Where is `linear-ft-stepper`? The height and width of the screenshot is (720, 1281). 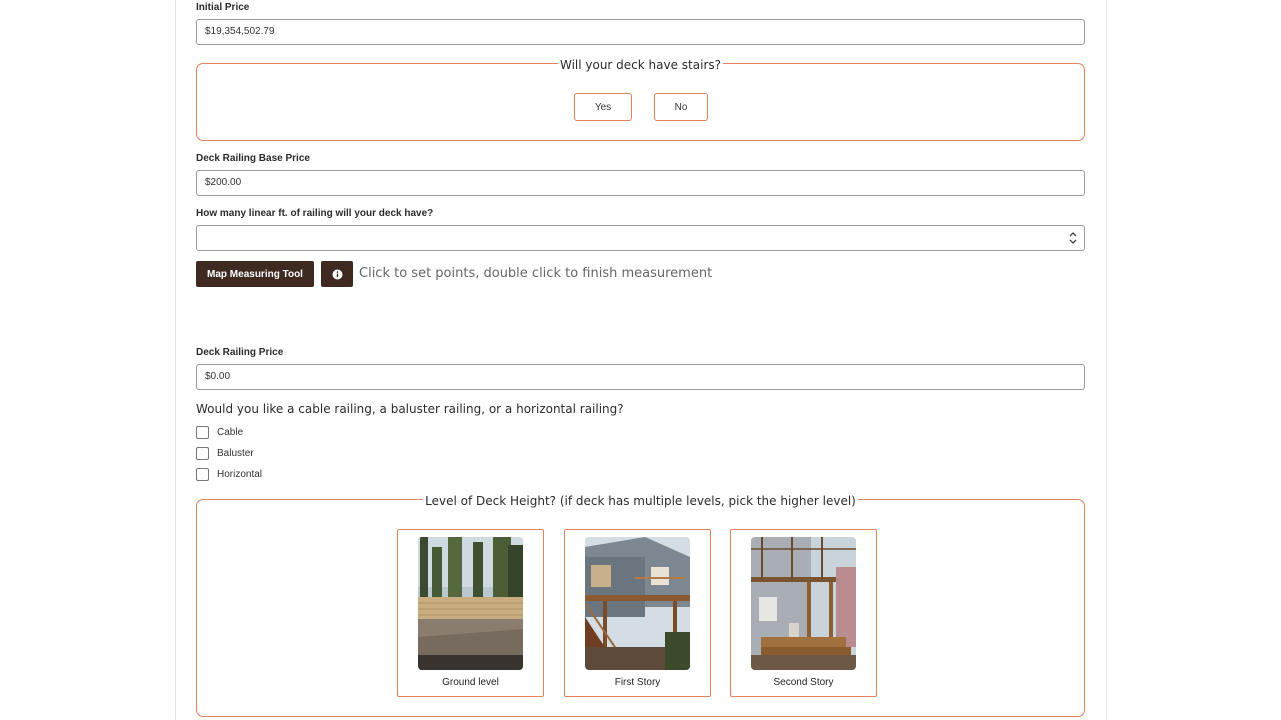 linear-ft-stepper is located at coordinates (640, 238).